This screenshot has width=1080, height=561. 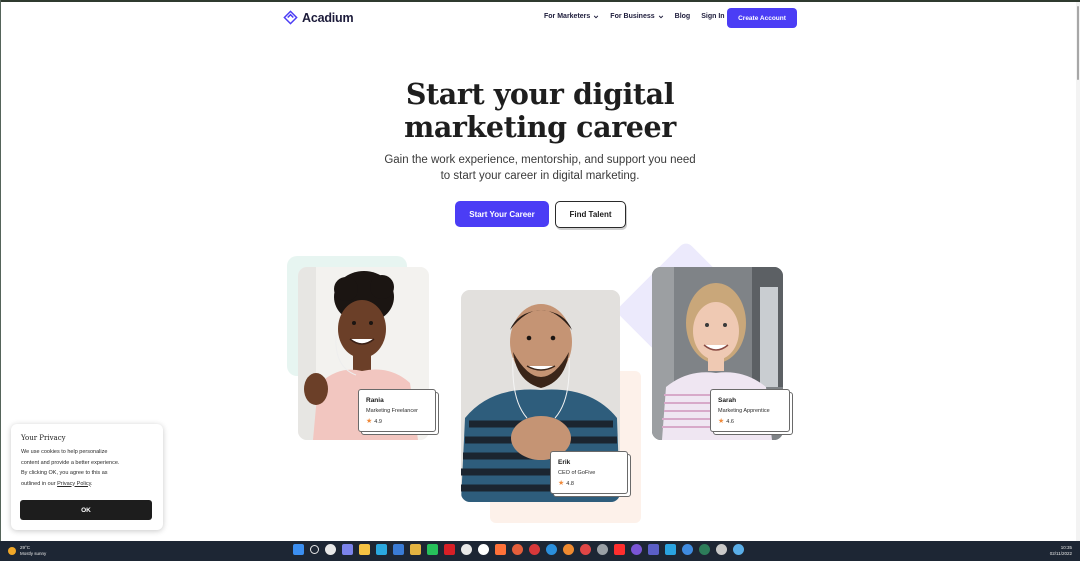 What do you see at coordinates (12, 550) in the screenshot?
I see `sun-icon` at bounding box center [12, 550].